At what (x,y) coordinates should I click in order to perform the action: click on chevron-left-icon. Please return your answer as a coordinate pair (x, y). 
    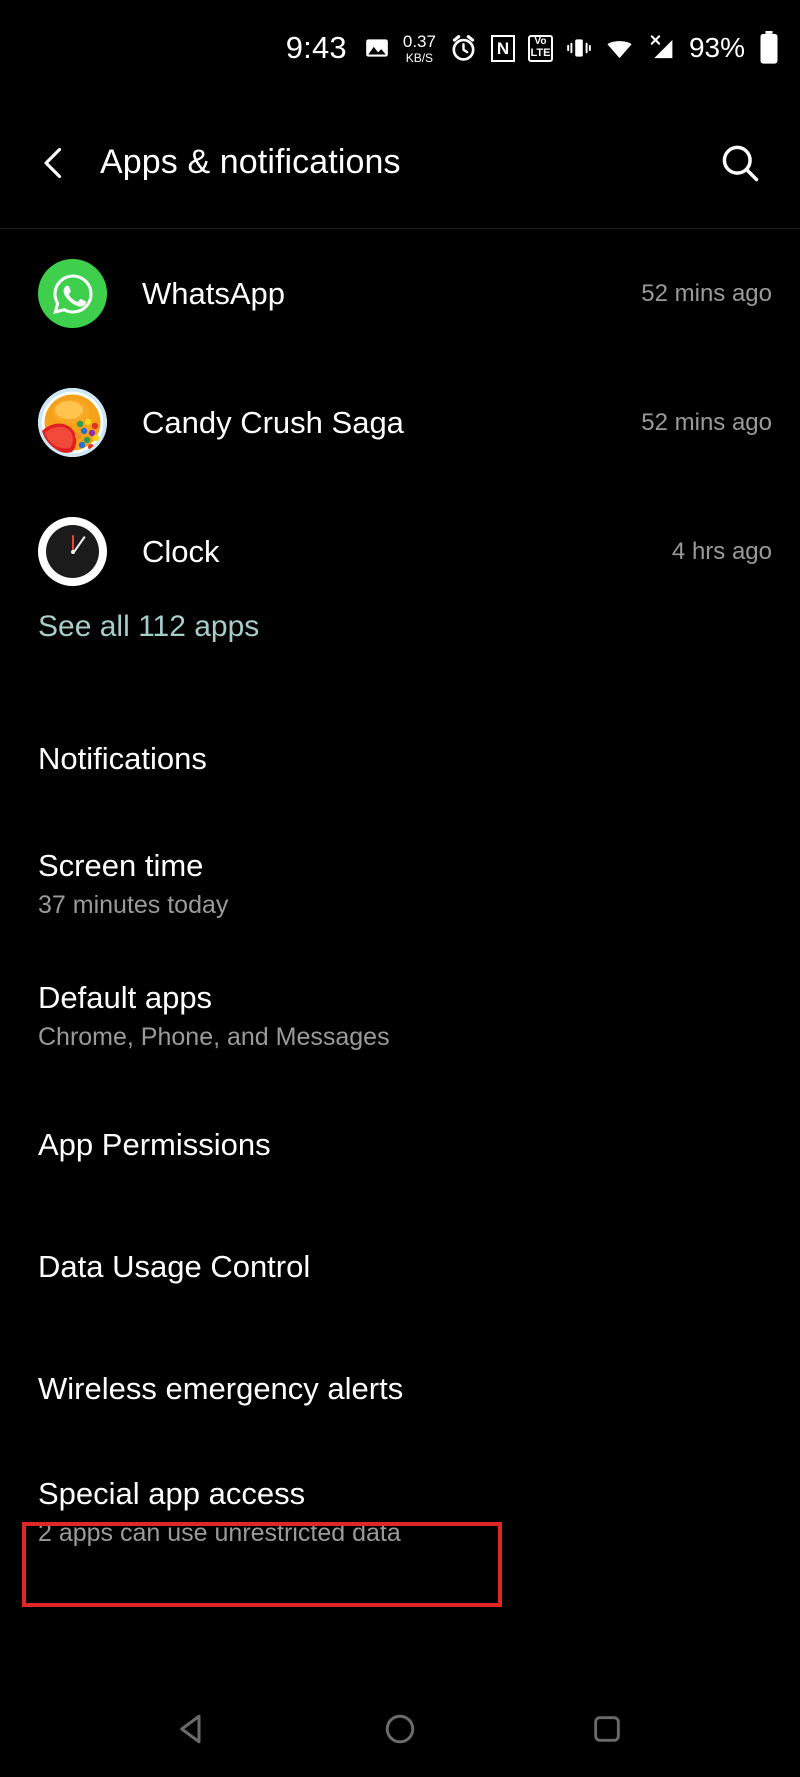
    Looking at the image, I should click on (53, 162).